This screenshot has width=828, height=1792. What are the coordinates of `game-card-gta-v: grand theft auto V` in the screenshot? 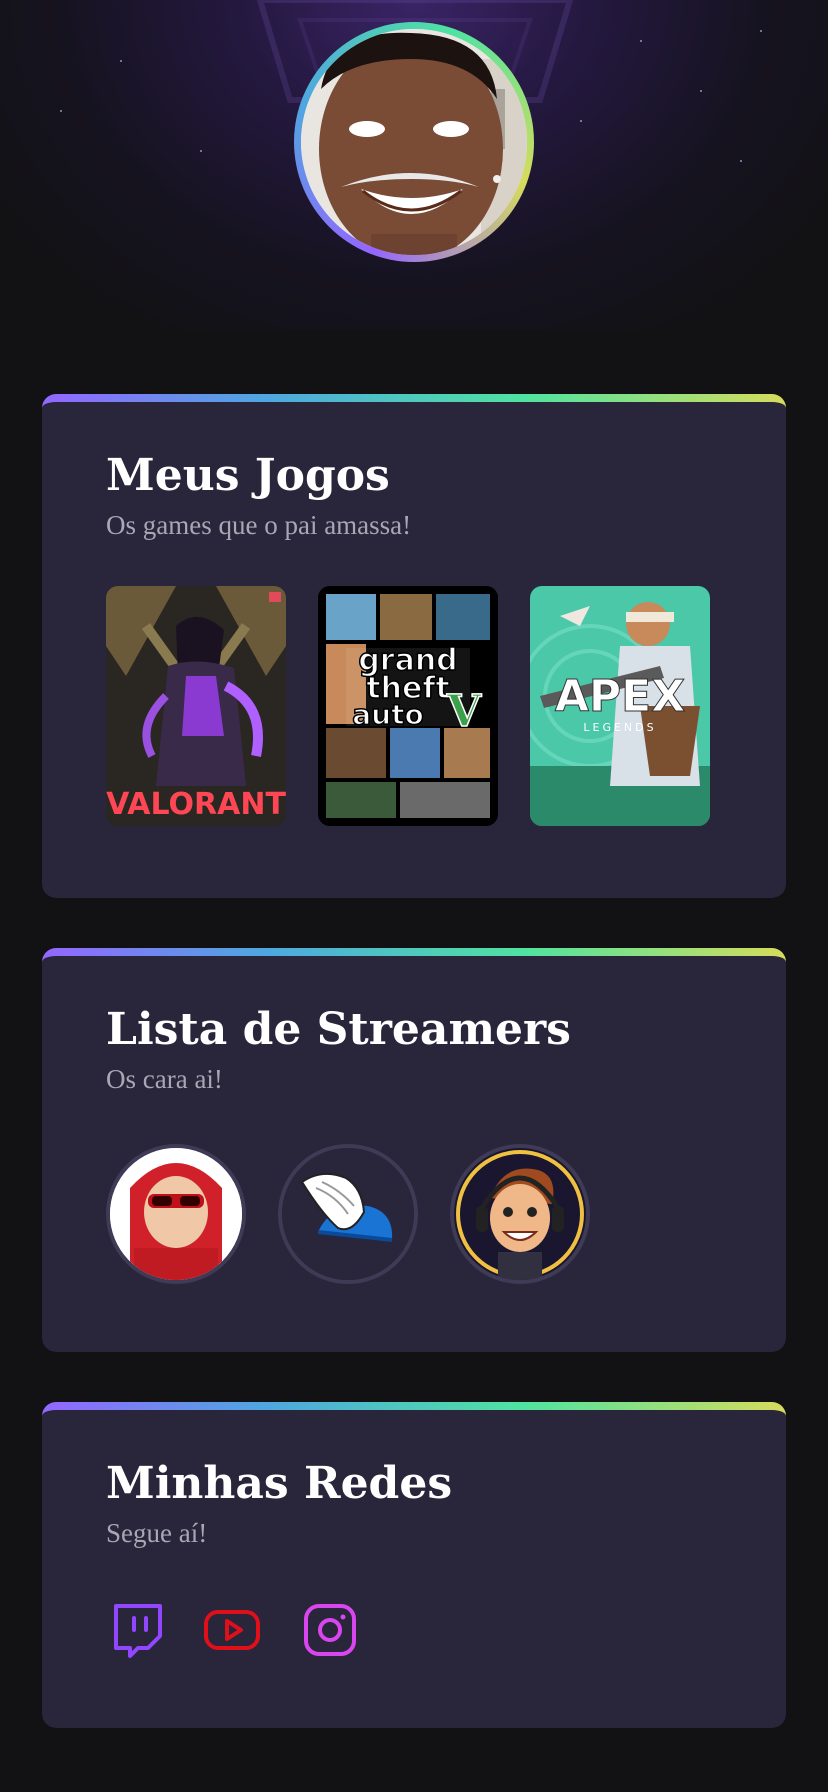 It's located at (408, 706).